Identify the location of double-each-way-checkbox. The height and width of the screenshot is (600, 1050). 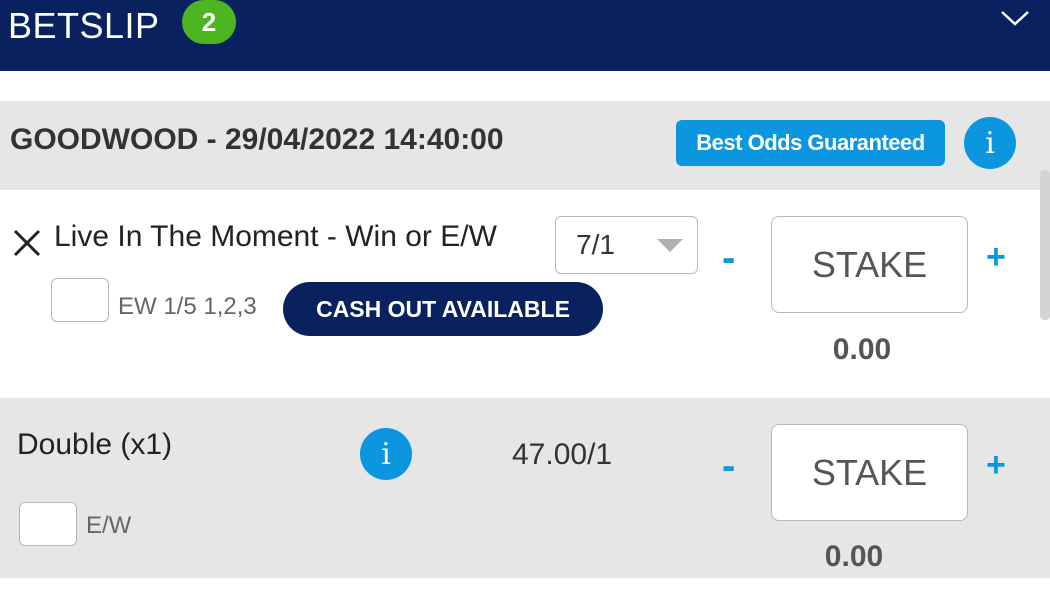
(48, 524).